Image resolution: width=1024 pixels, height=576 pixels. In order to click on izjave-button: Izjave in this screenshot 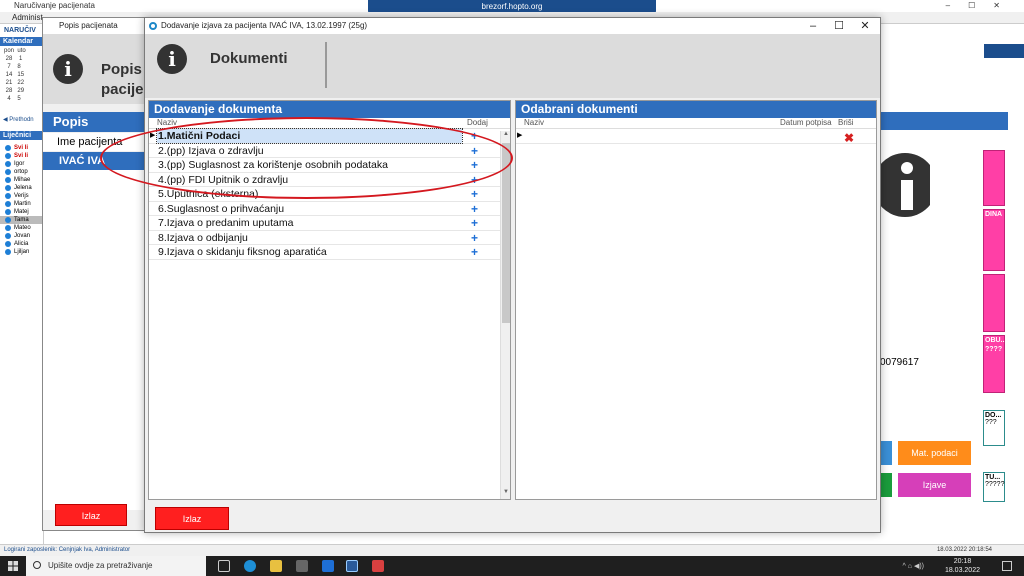, I will do `click(934, 485)`.